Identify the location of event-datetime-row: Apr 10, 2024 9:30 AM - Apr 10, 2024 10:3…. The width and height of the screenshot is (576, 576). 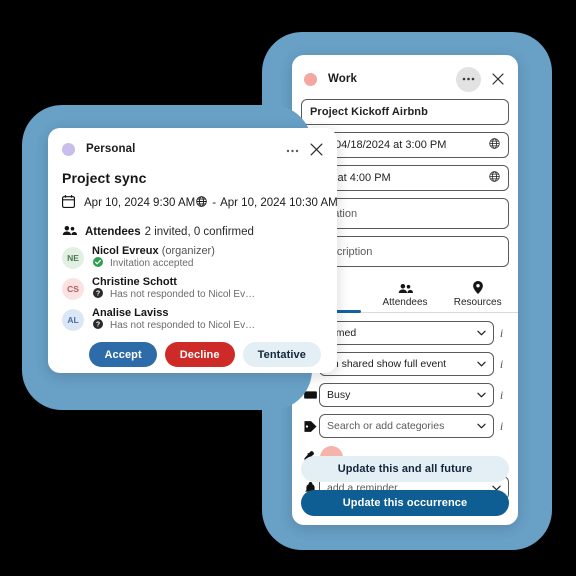
(199, 203).